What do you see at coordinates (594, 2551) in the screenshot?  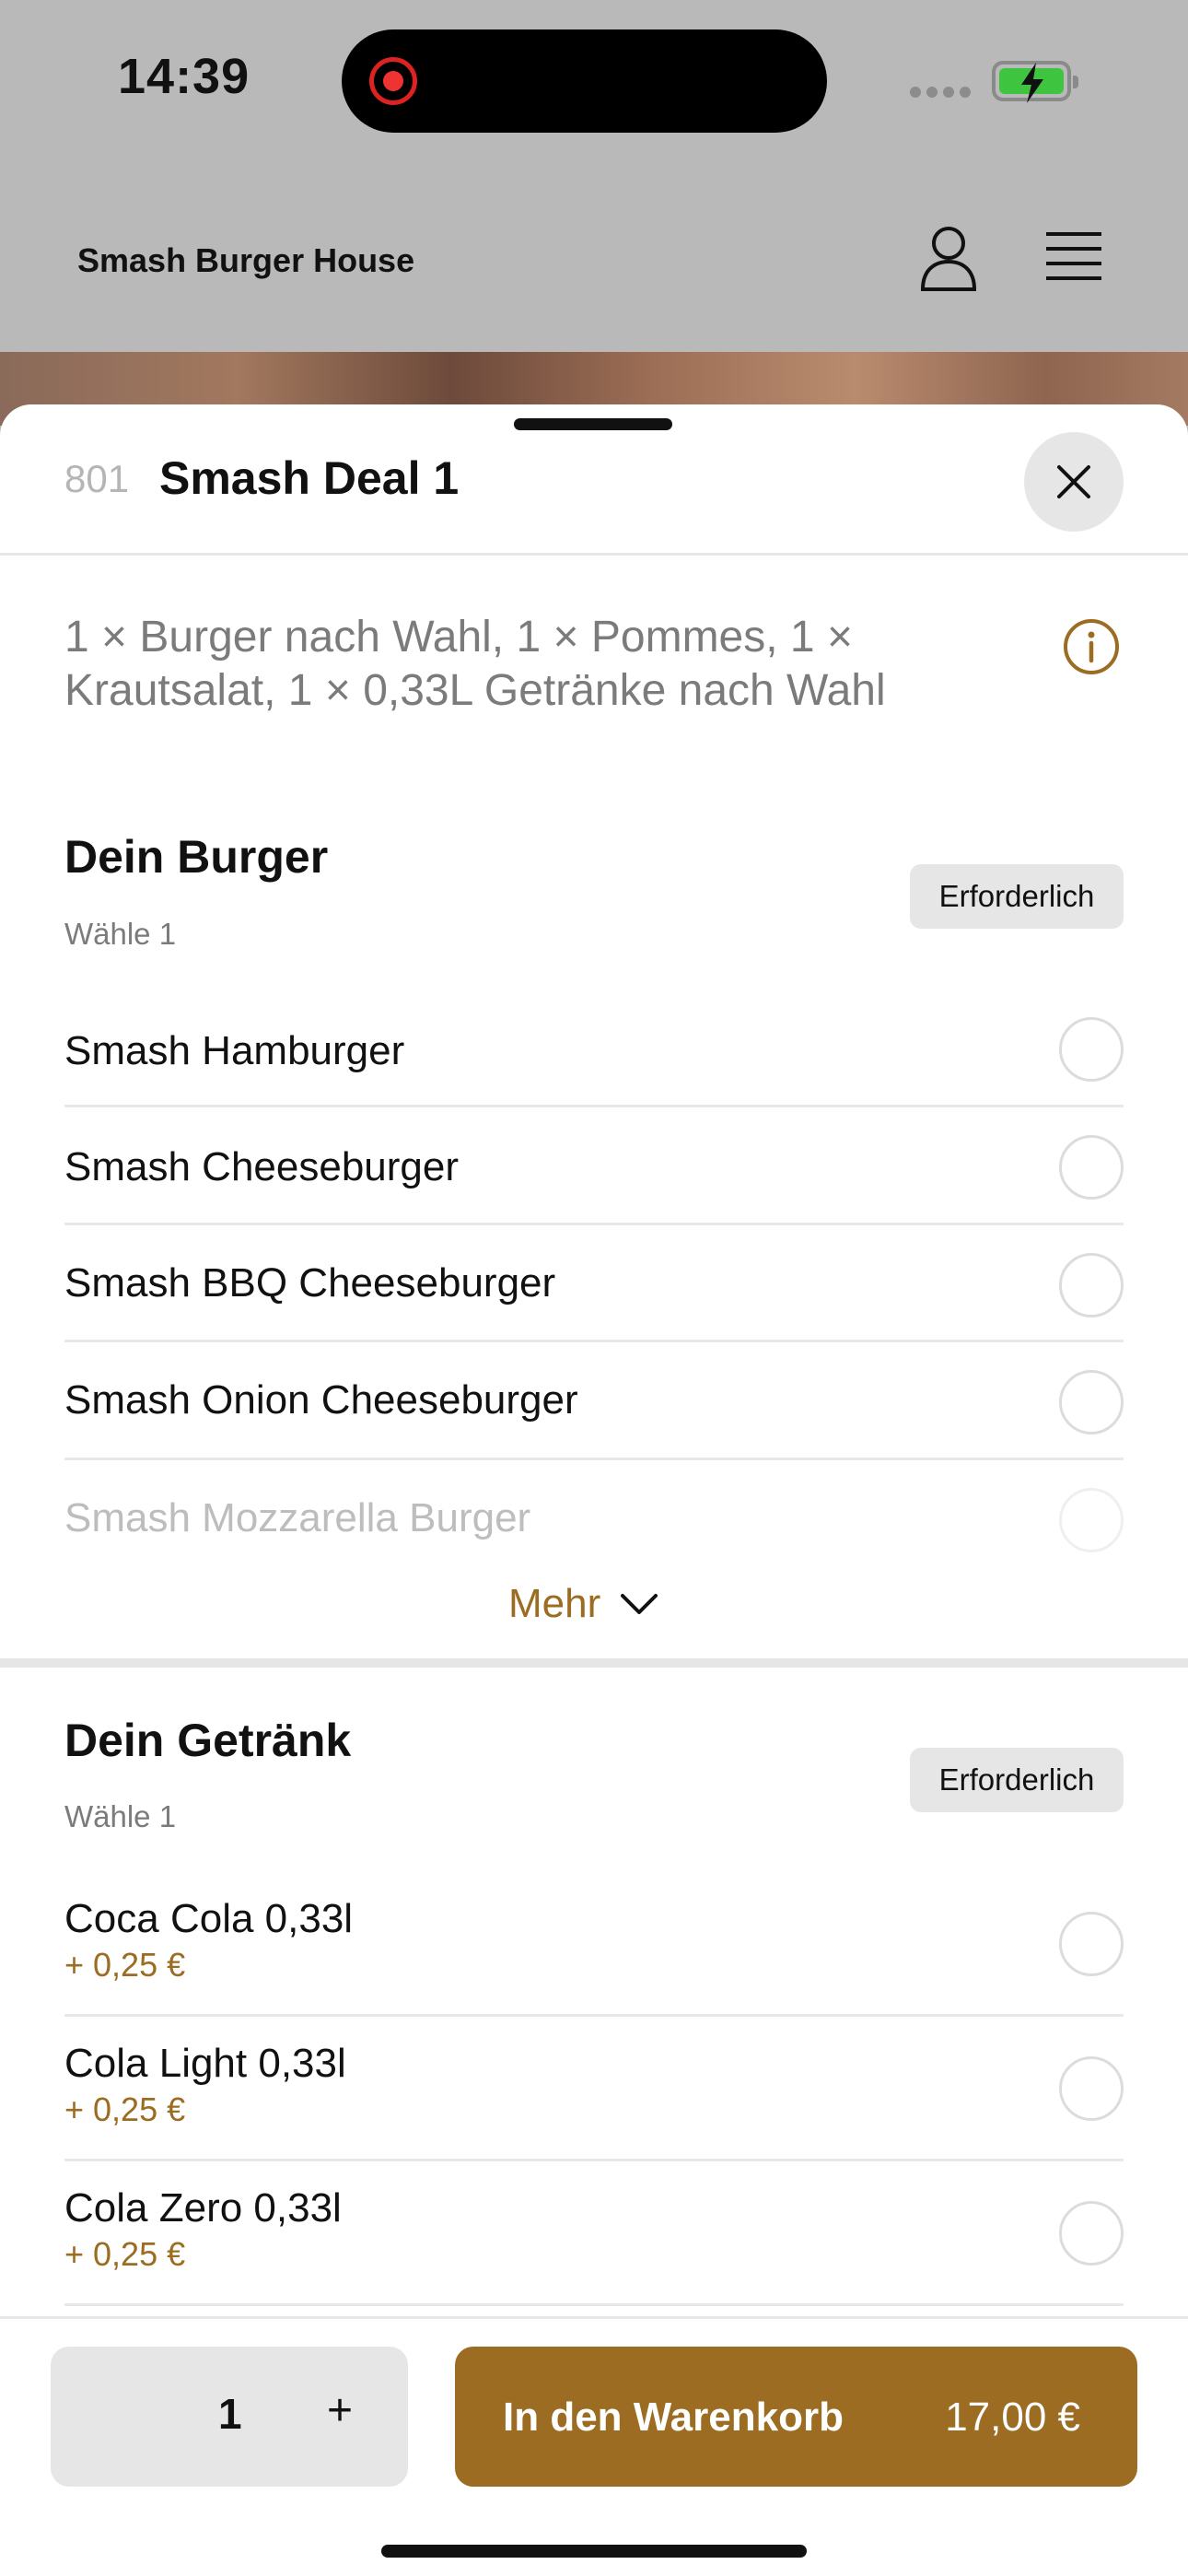 I see `home-indicator` at bounding box center [594, 2551].